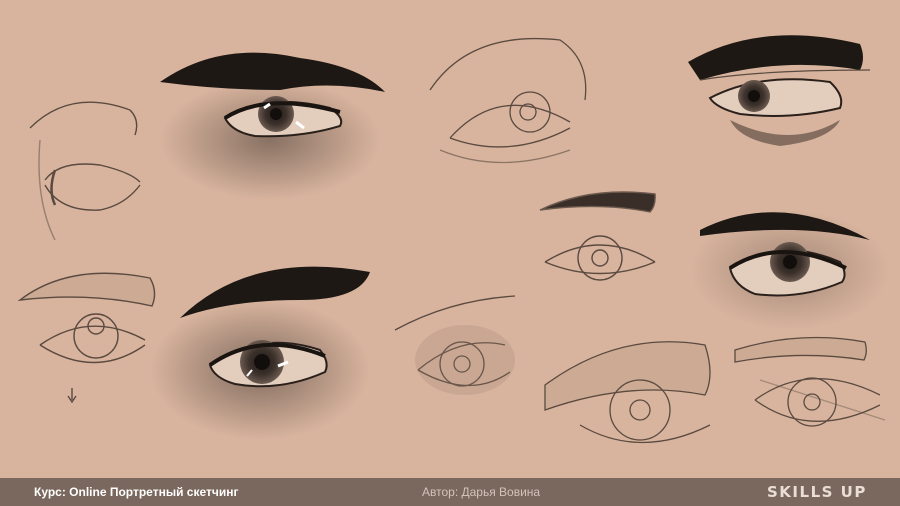 The height and width of the screenshot is (506, 900). I want to click on skills-up-logo: SKILLS UP, so click(817, 492).